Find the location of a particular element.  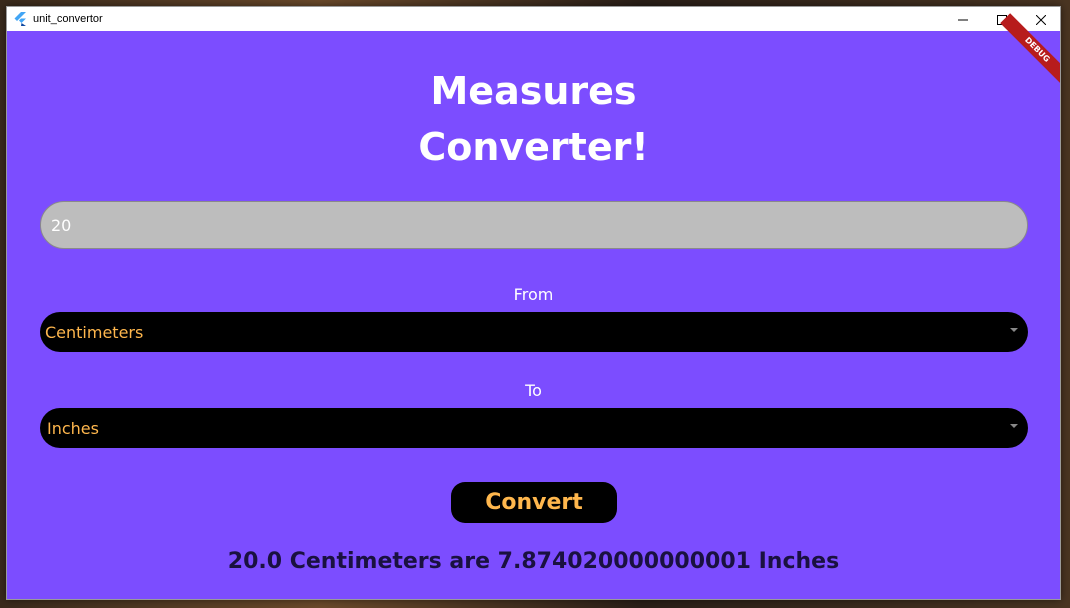

page-title-line2: Converter! is located at coordinates (533, 147).